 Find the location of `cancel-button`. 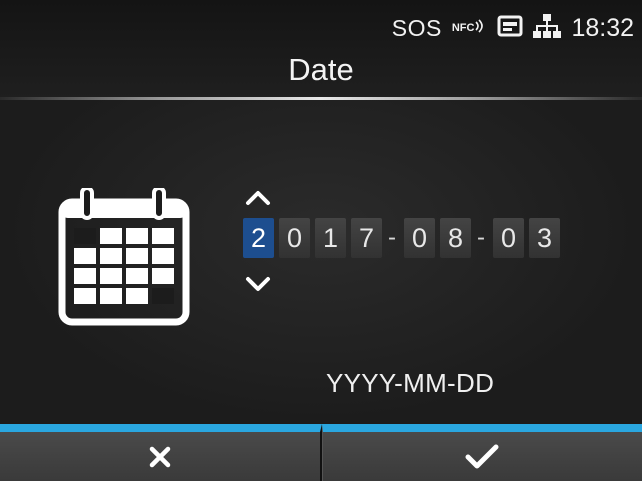

cancel-button is located at coordinates (161, 452).